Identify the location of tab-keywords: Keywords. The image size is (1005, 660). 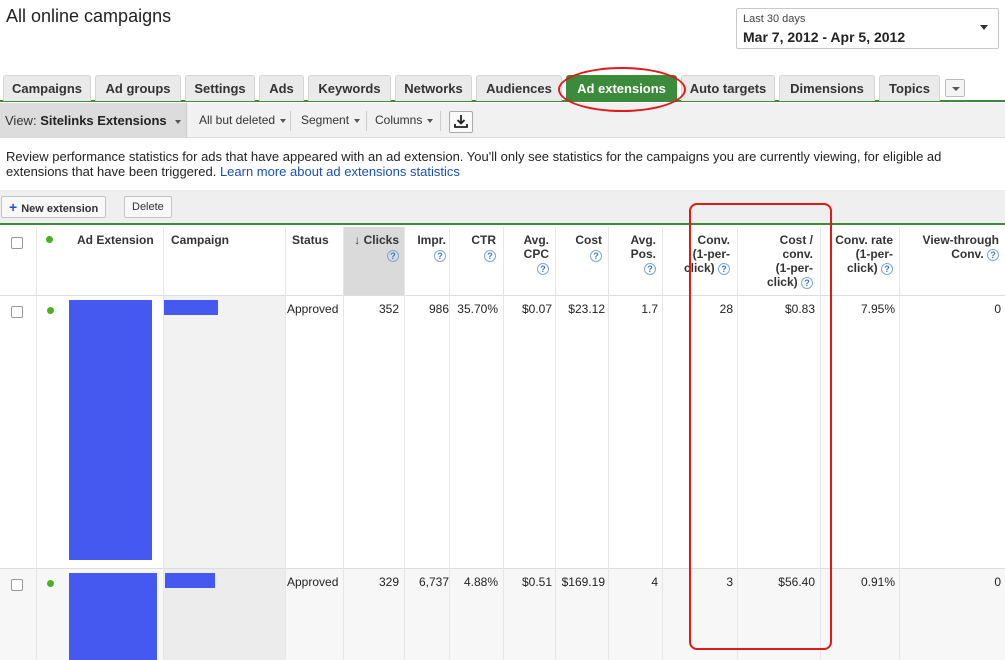
(349, 88).